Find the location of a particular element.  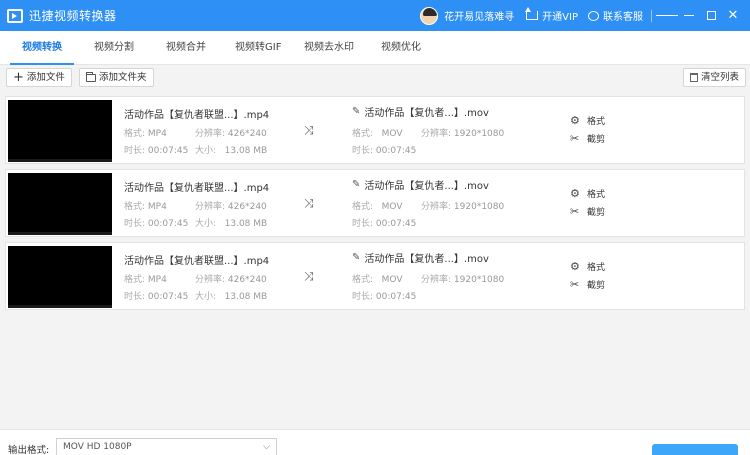

tab-video-to-gif: 视频转GIF is located at coordinates (258, 47).